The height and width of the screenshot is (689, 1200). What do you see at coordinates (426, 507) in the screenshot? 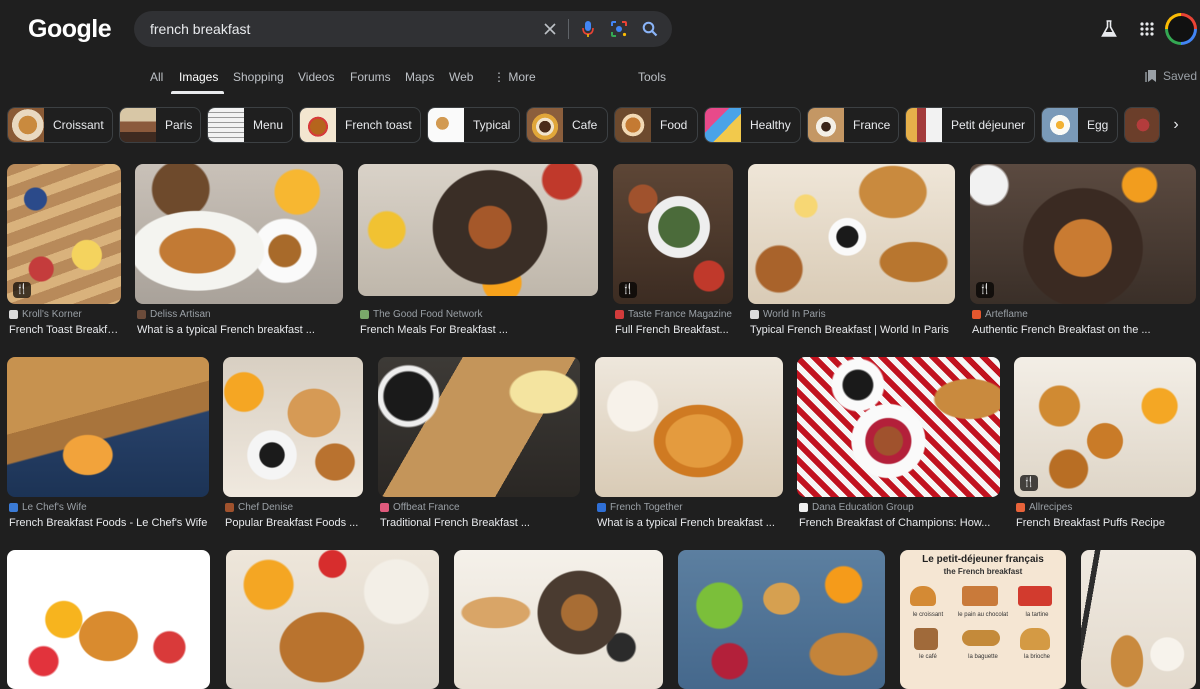
I see `source-name: Offbeat France` at bounding box center [426, 507].